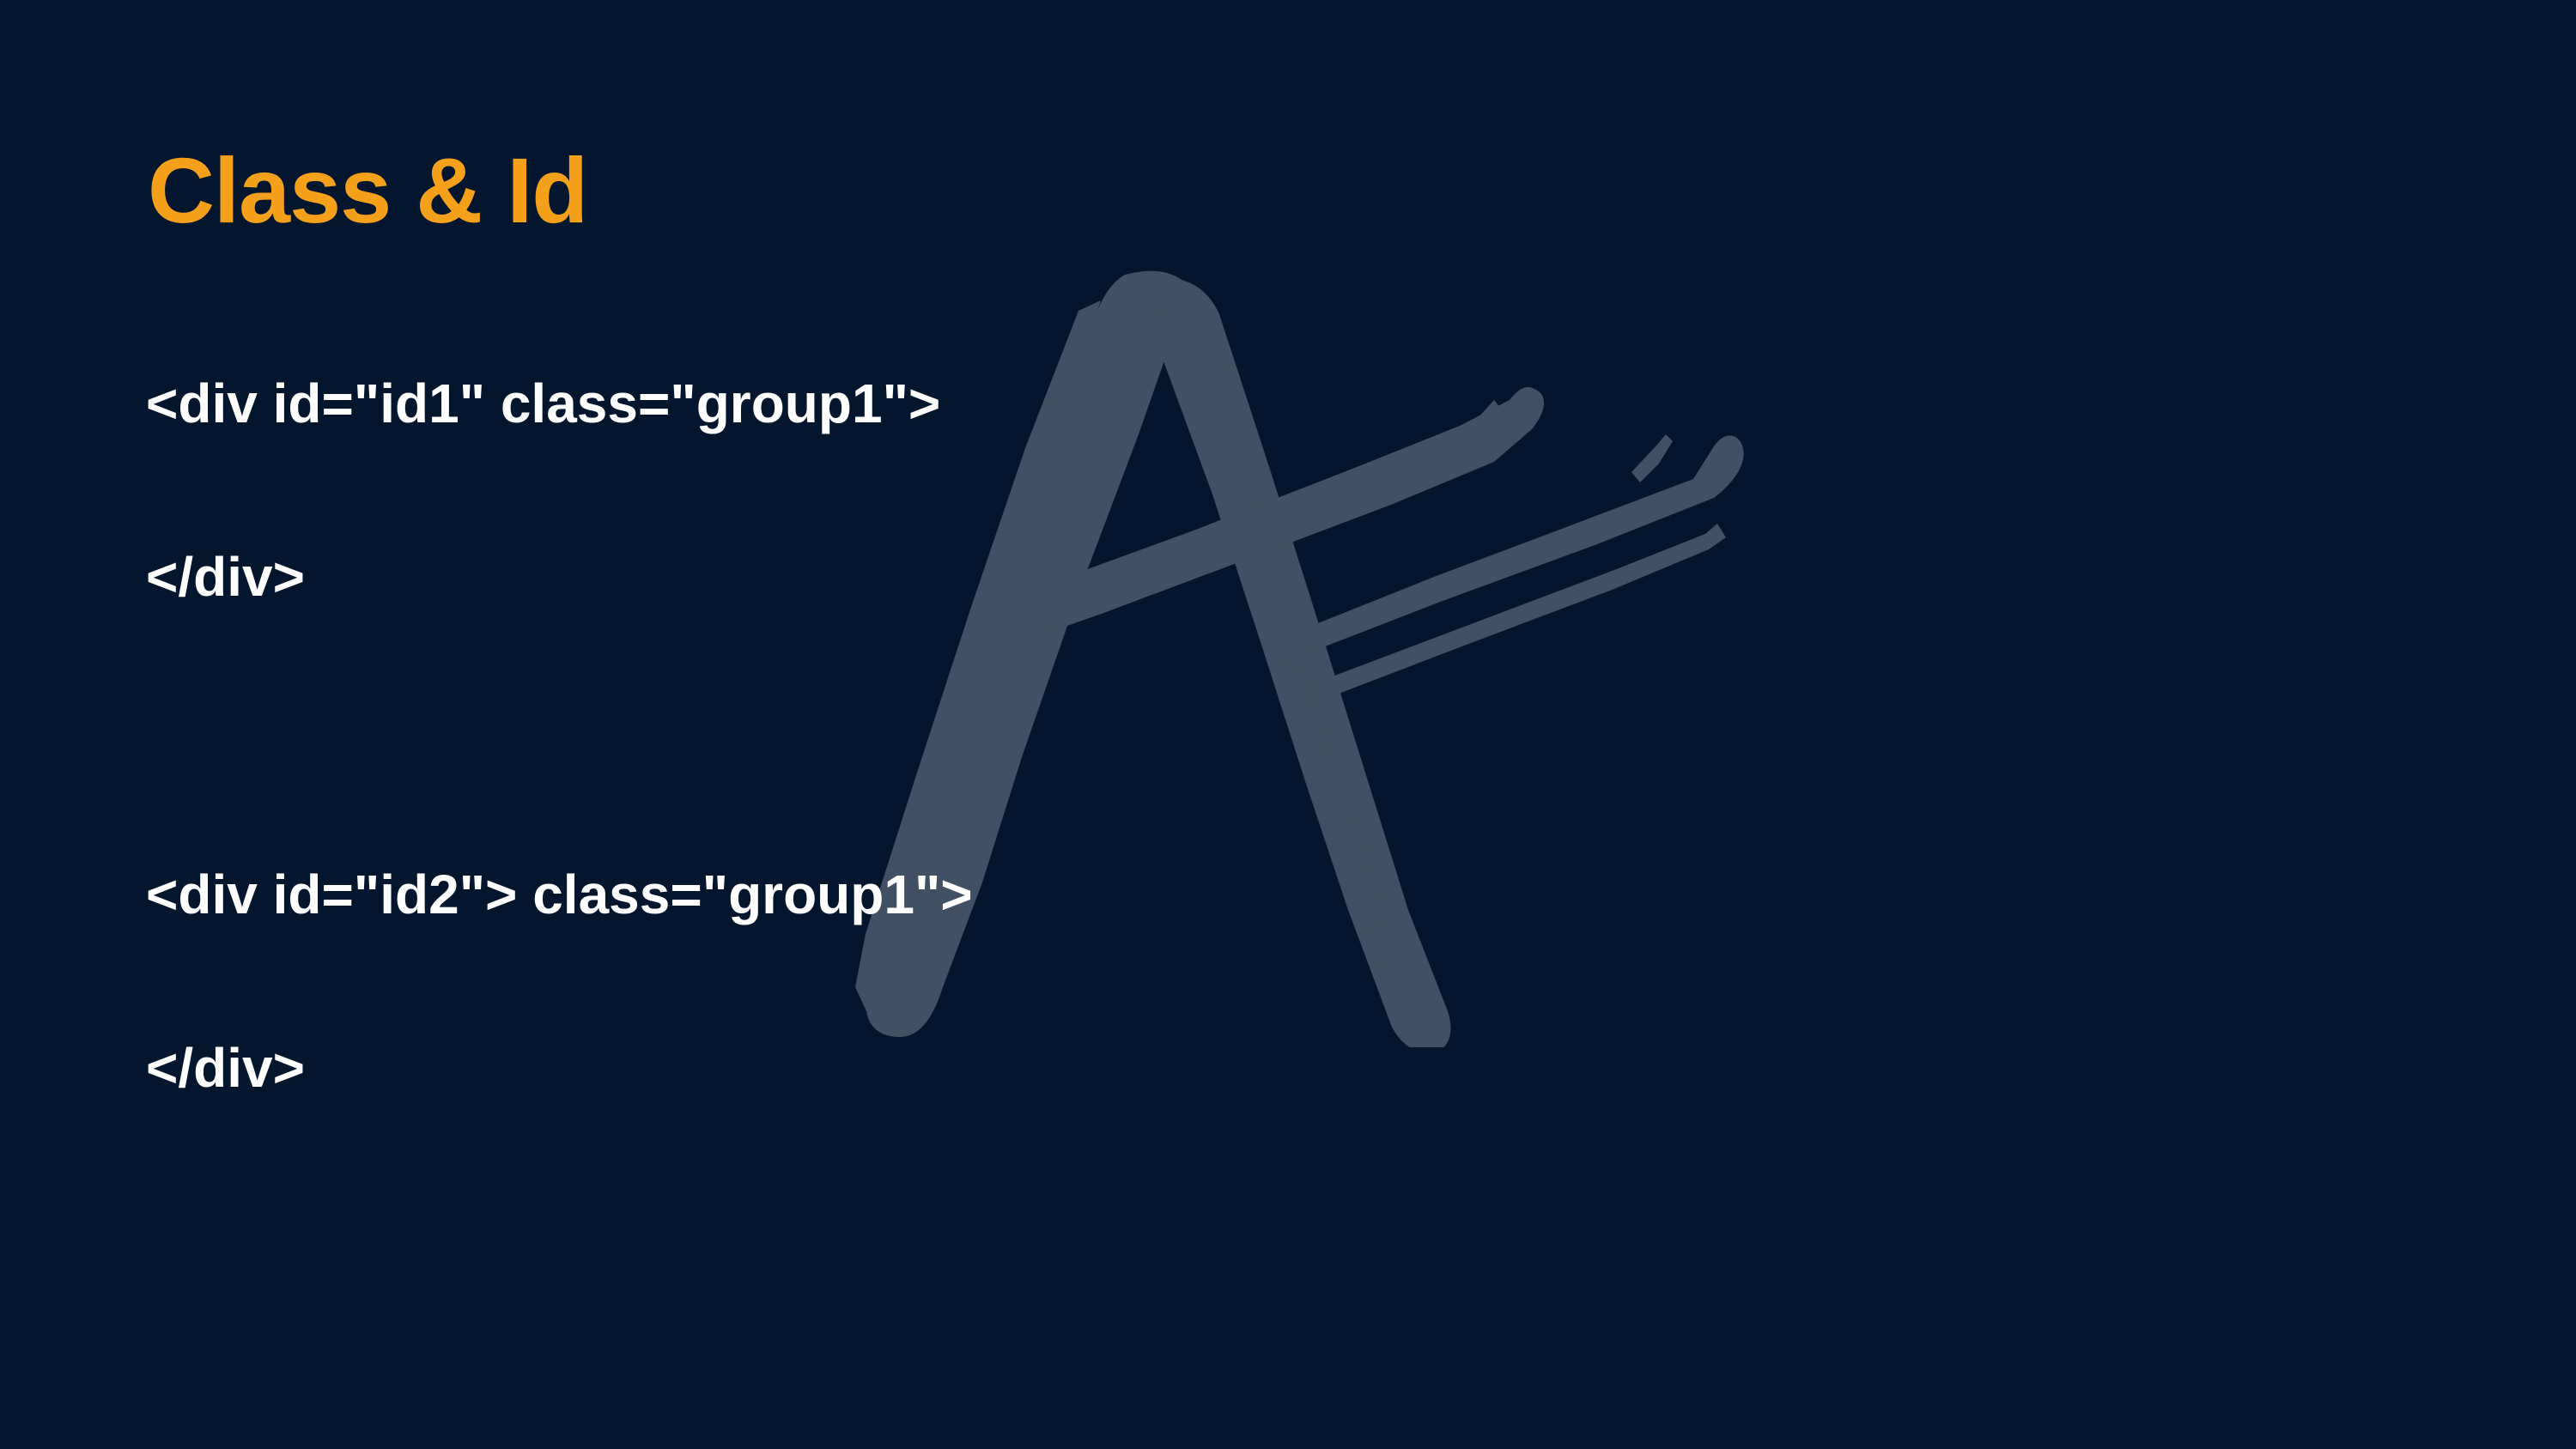 This screenshot has width=2576, height=1449. I want to click on code-line-div-open-id1: <div id="id1" class="group1">, so click(543, 403).